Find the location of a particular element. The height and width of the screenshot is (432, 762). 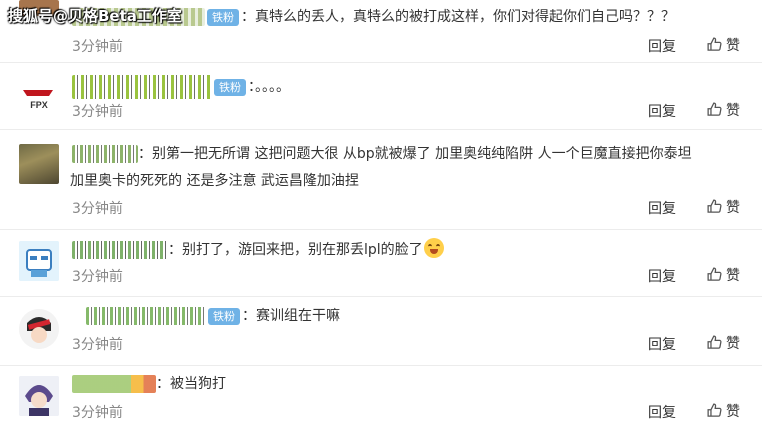

comment-line: ：别打了，游回来把，别在那丢lpl的脸了 is located at coordinates (258, 249).